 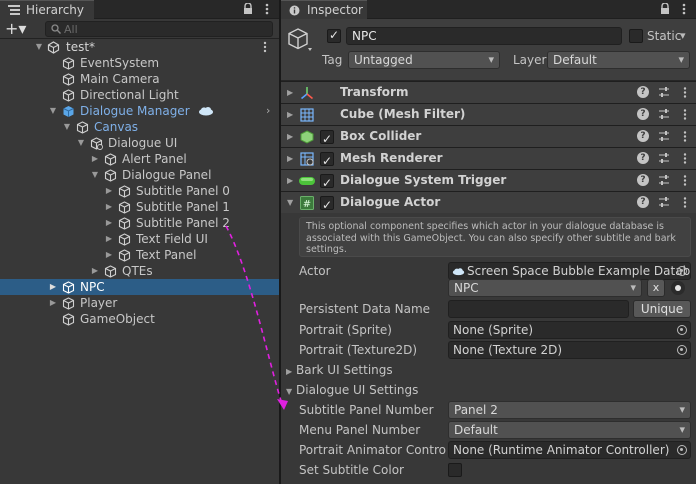 I want to click on actor-dropdown: NPC, so click(x=545, y=288).